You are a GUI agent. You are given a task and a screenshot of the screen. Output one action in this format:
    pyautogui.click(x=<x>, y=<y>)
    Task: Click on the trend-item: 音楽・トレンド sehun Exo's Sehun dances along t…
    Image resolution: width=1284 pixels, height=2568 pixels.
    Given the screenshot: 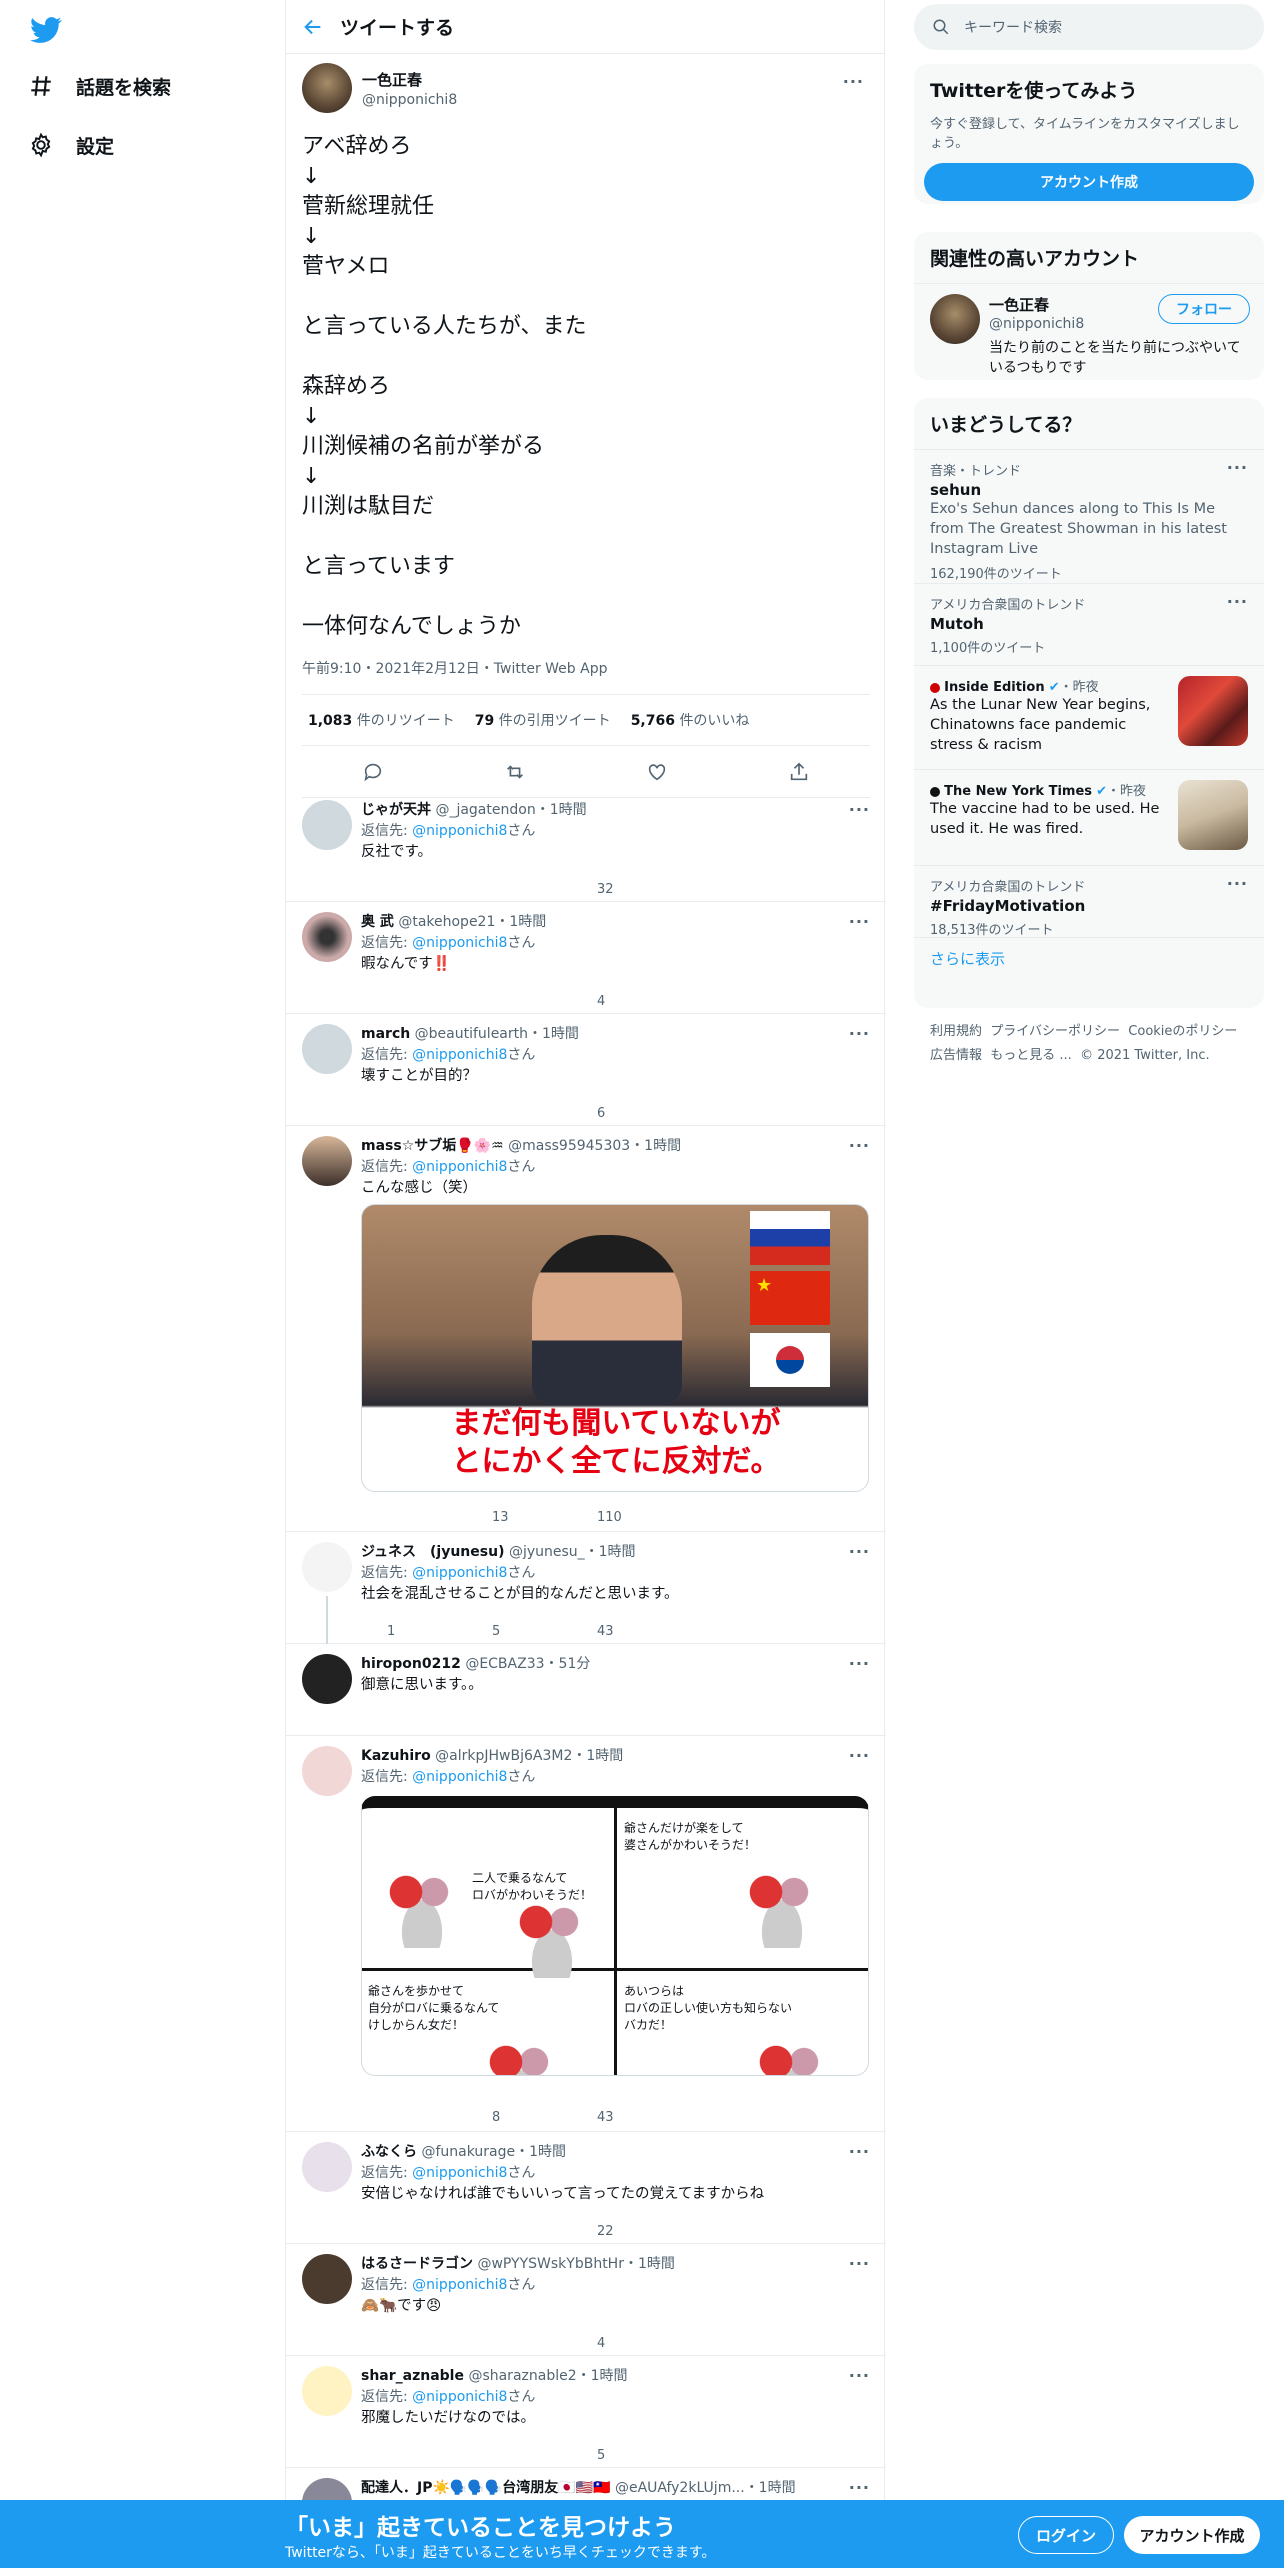 What is the action you would take?
    pyautogui.click(x=1089, y=516)
    